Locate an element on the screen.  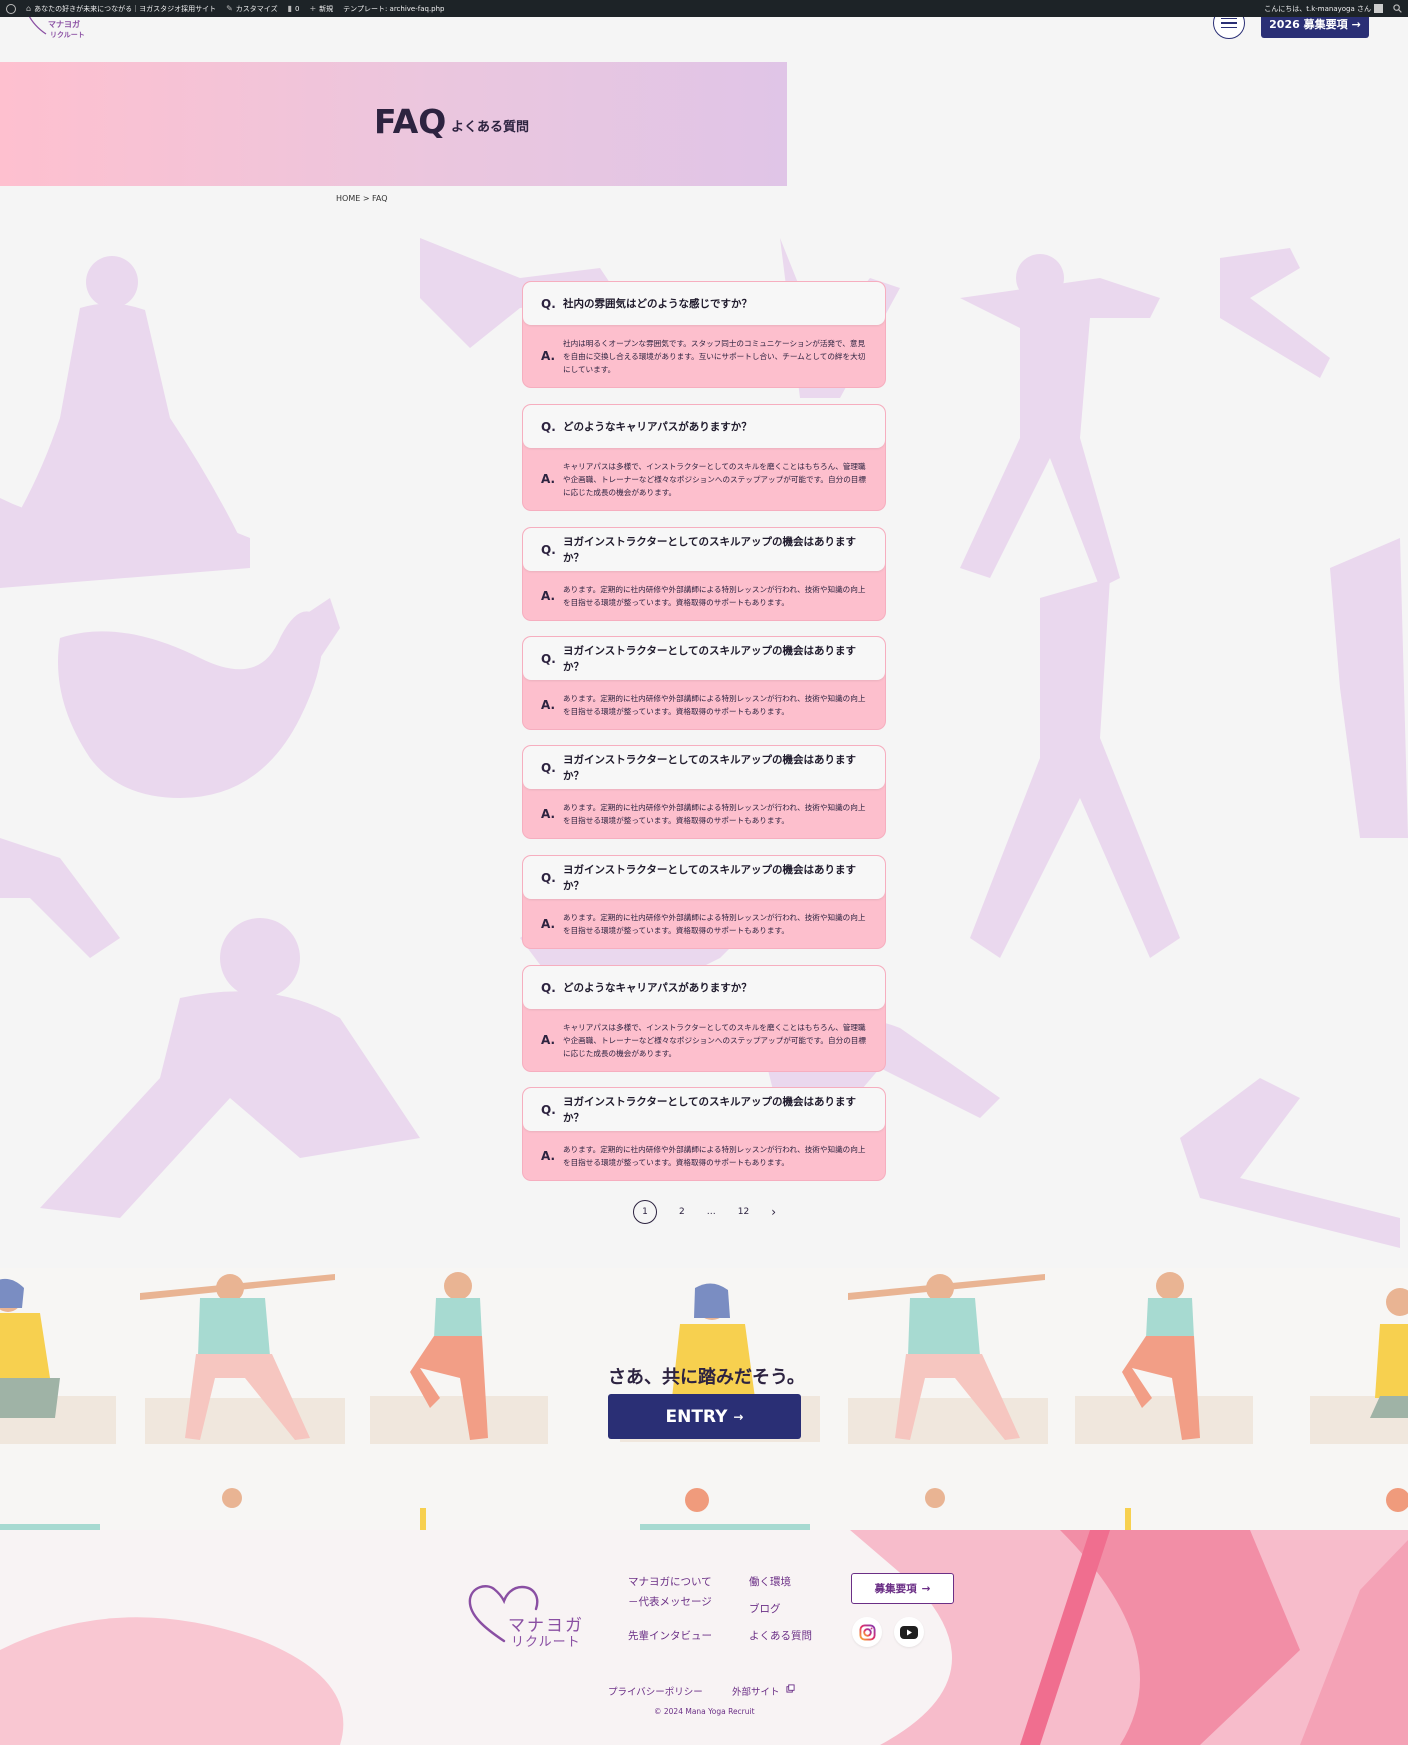
logo-text-main: マナヨガ is located at coordinates (64, 24).